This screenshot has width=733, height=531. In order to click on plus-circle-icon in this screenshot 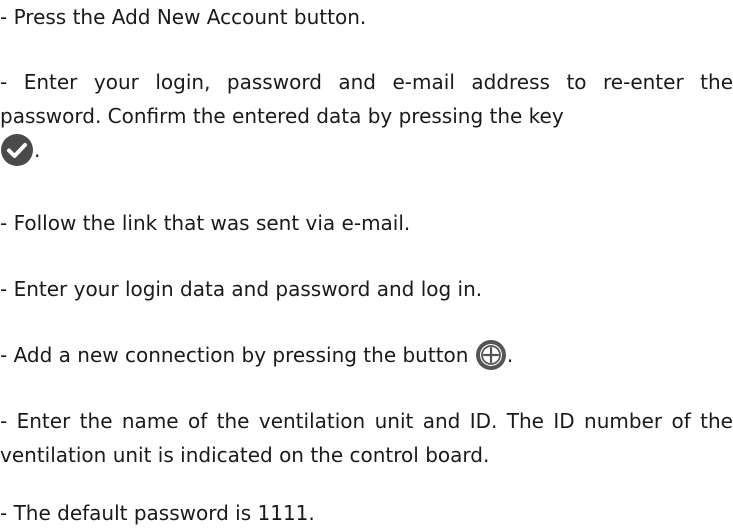, I will do `click(491, 355)`.